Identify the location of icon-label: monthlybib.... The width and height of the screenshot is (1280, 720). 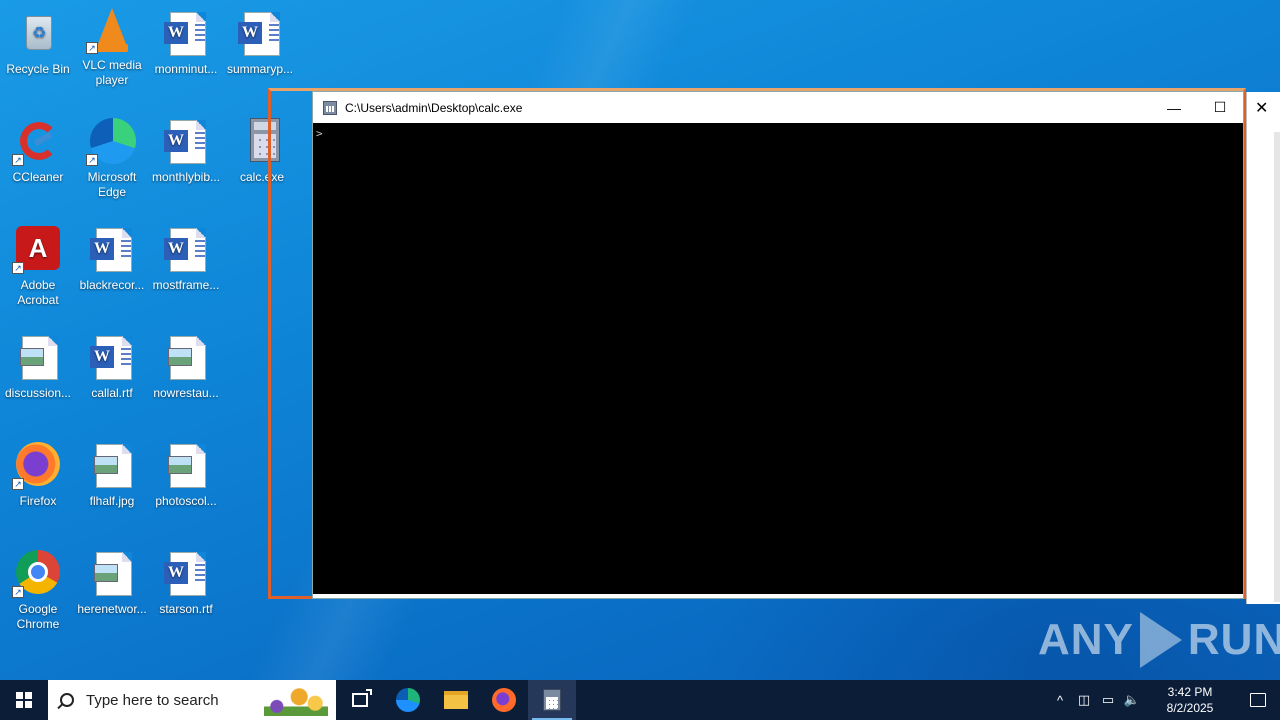
(186, 177).